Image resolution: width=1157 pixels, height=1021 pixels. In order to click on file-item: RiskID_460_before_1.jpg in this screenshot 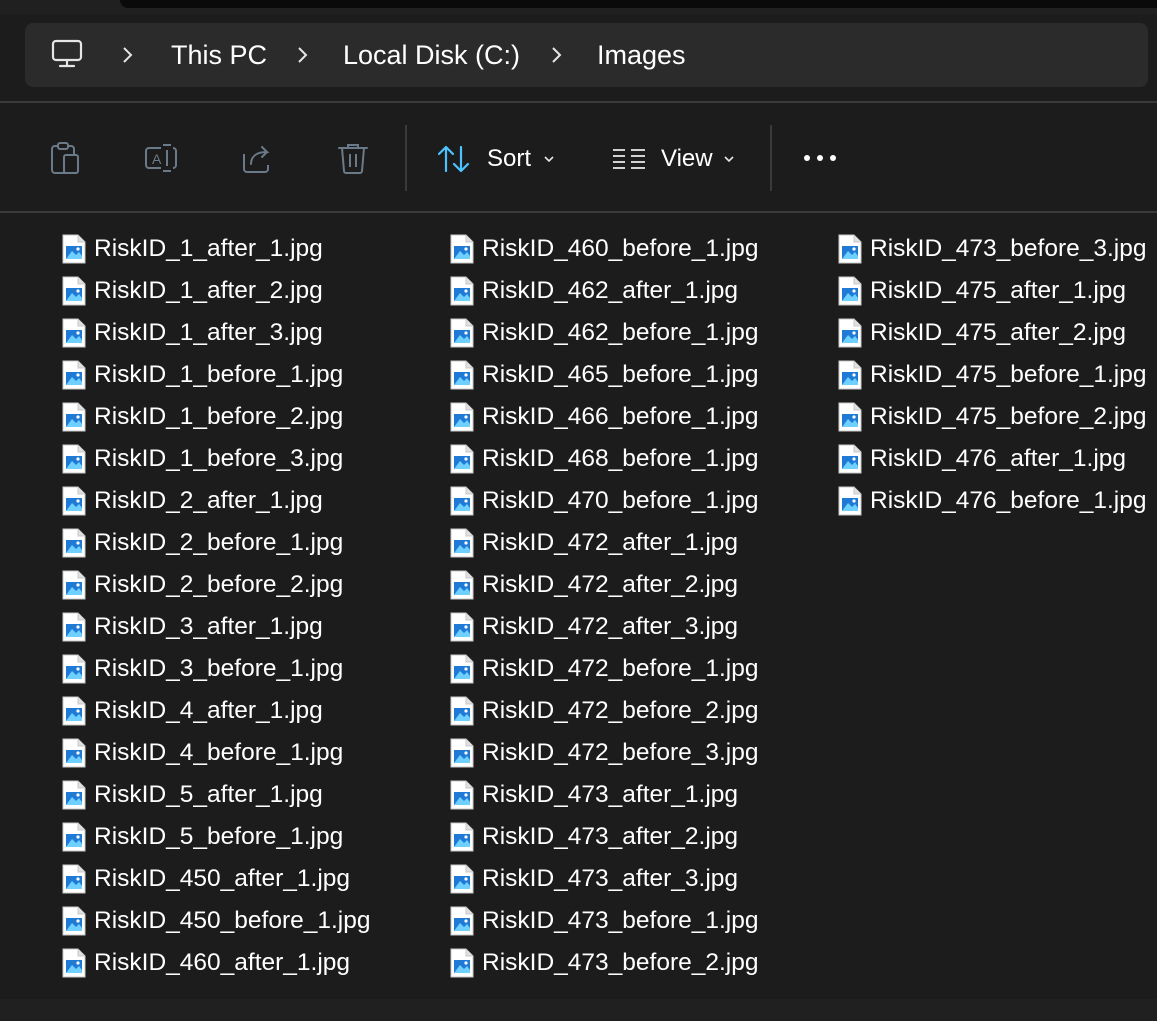, I will do `click(604, 249)`.